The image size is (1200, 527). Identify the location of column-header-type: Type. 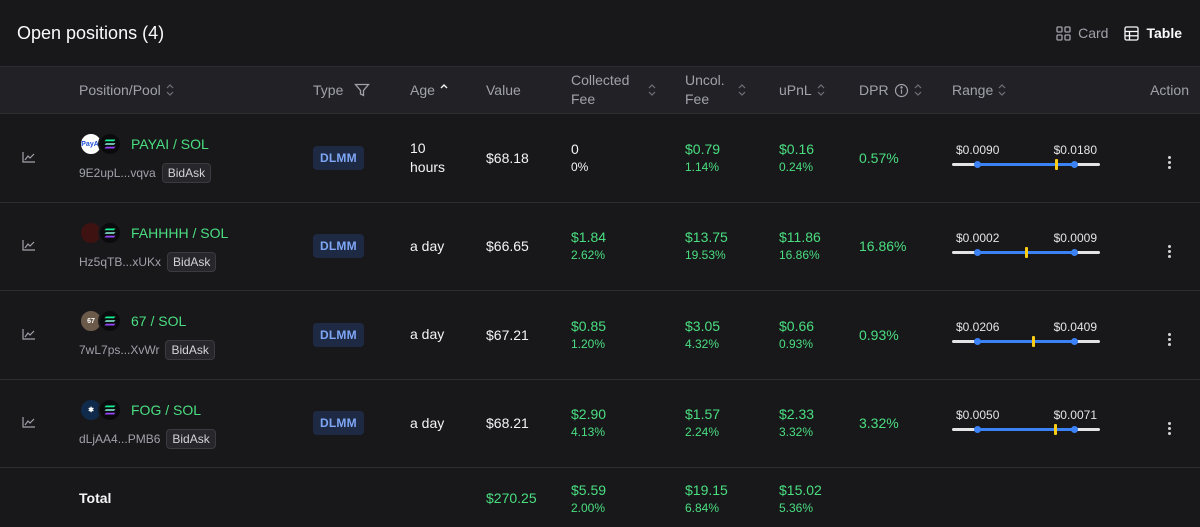
(361, 90).